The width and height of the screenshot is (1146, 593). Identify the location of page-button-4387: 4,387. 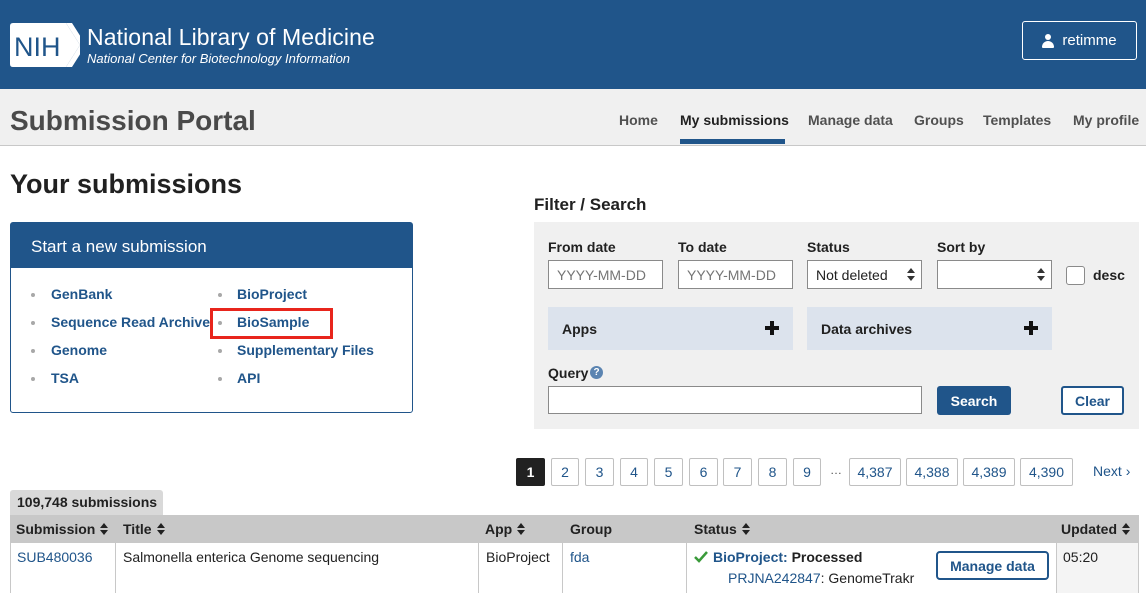
(875, 472).